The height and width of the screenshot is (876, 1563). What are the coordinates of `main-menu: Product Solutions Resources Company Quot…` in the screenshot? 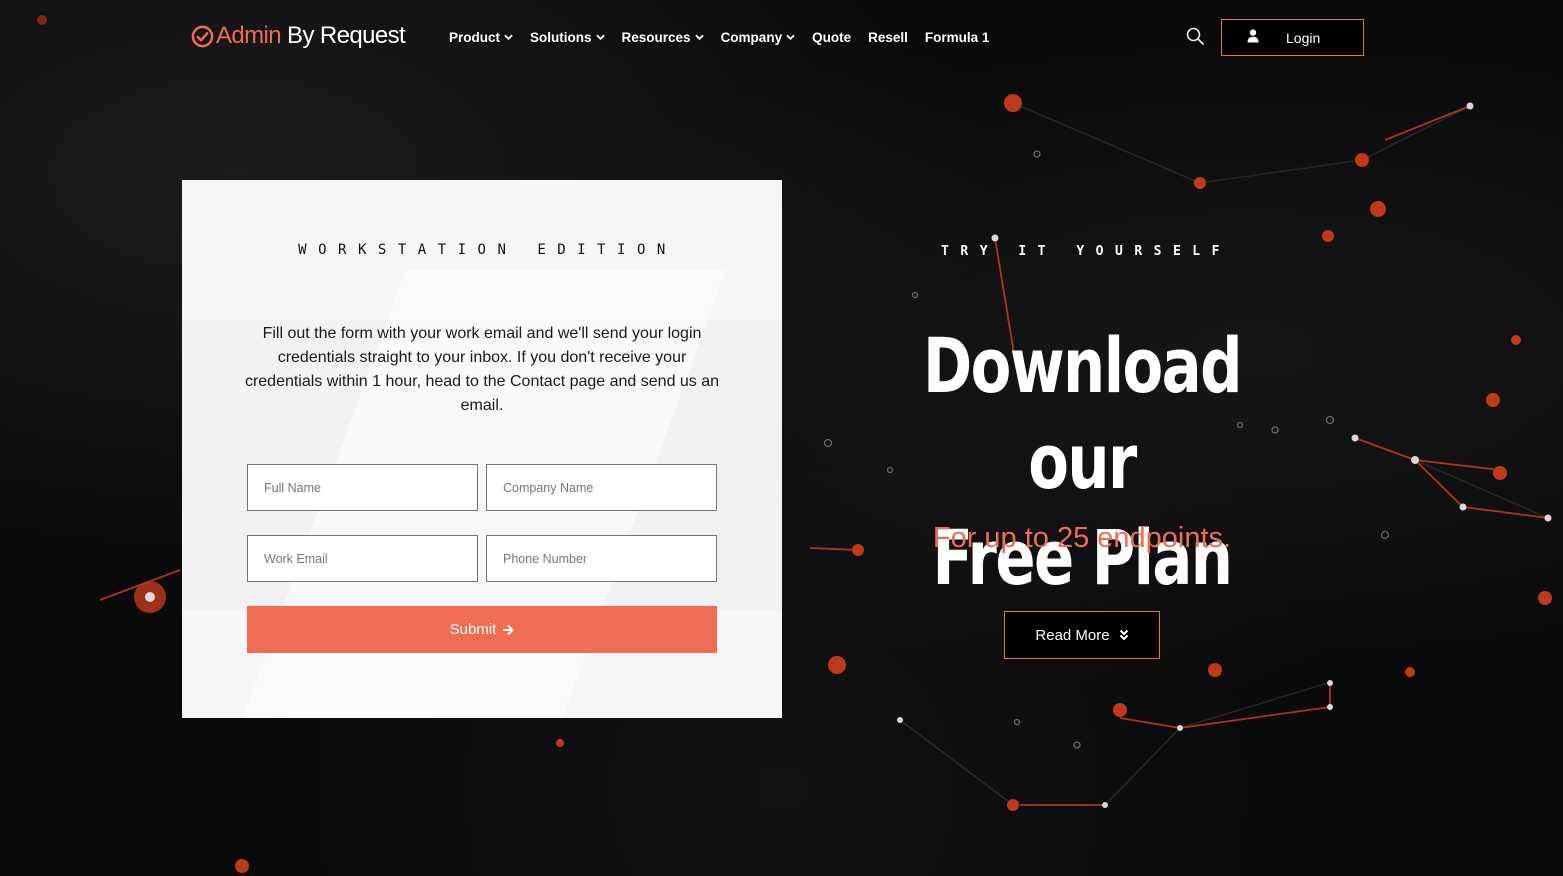 It's located at (727, 37).